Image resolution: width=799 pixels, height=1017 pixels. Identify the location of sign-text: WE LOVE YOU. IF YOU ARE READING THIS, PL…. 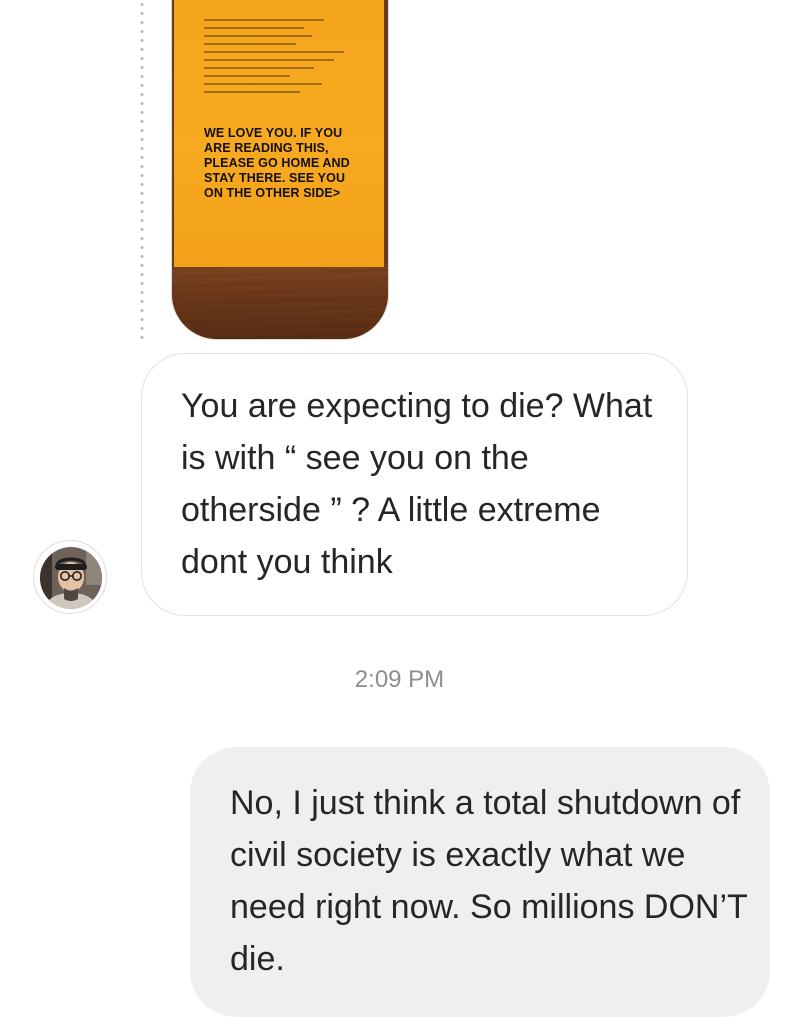
(277, 163).